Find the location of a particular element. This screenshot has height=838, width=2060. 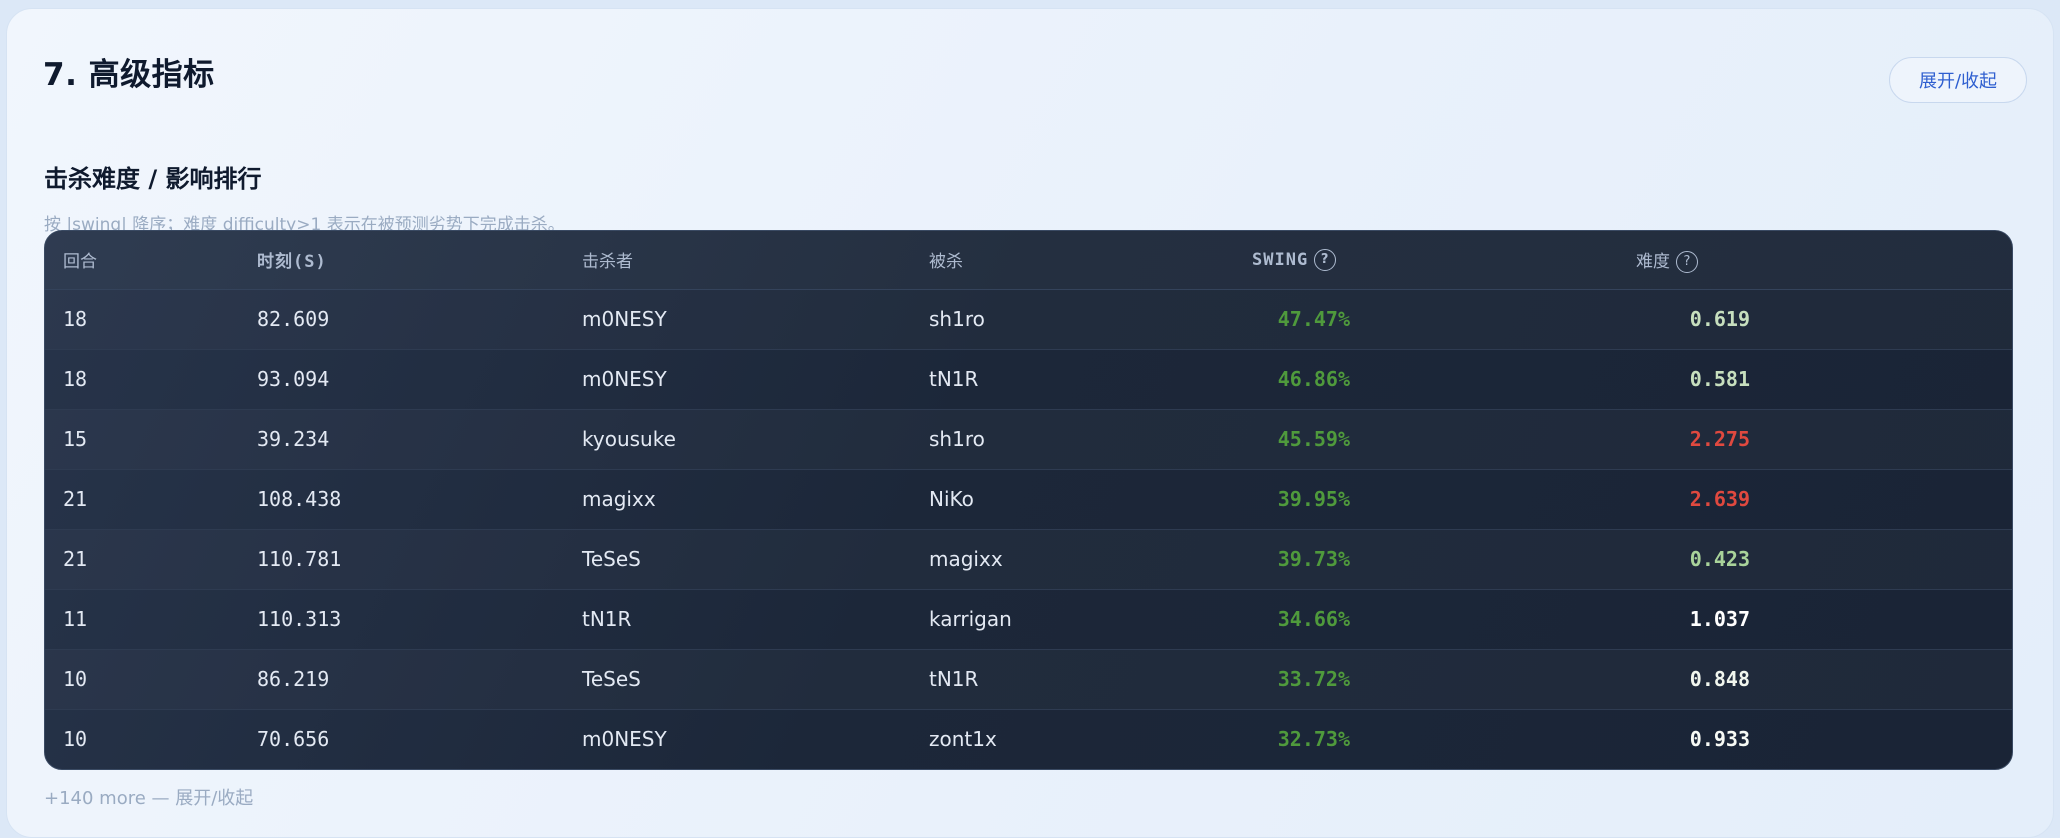

cell-killer: magixx is located at coordinates (737, 499).